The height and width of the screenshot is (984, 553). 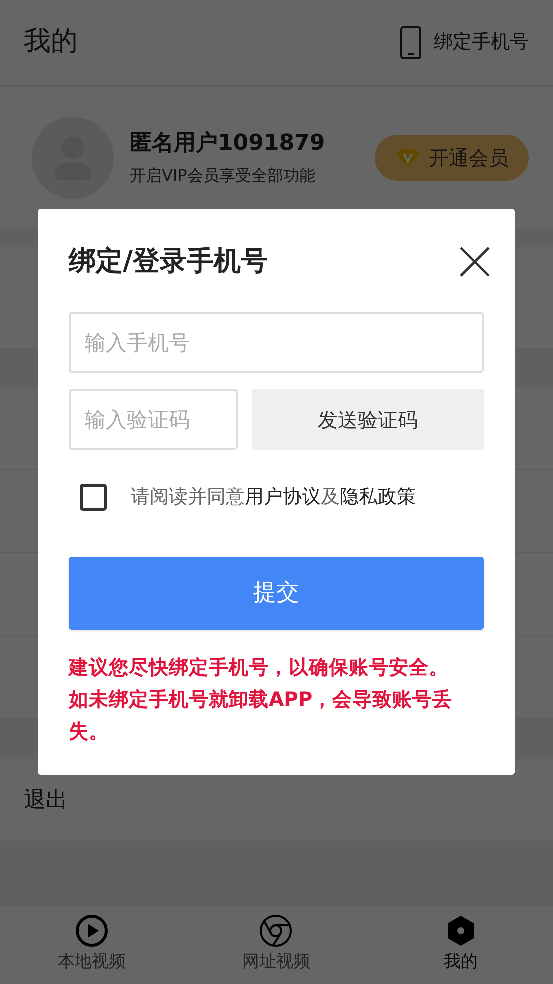 I want to click on diamond-icon, so click(x=408, y=158).